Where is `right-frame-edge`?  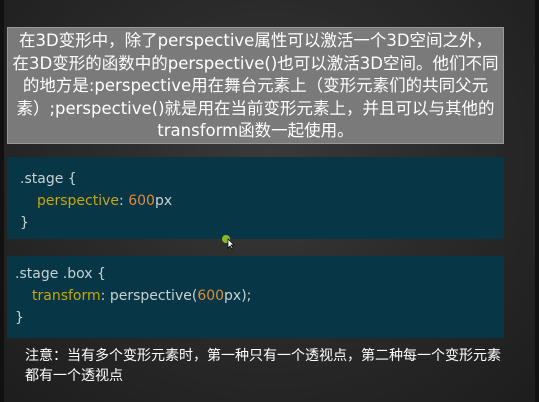
right-frame-edge is located at coordinates (537, 201).